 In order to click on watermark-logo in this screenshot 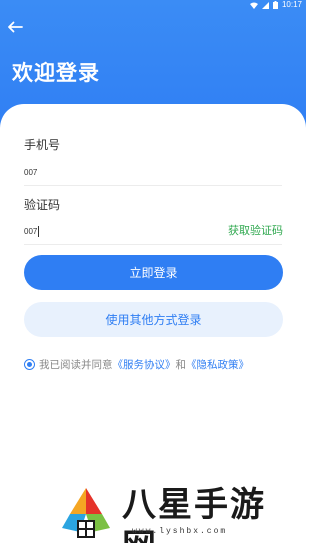, I will do `click(86, 513)`.